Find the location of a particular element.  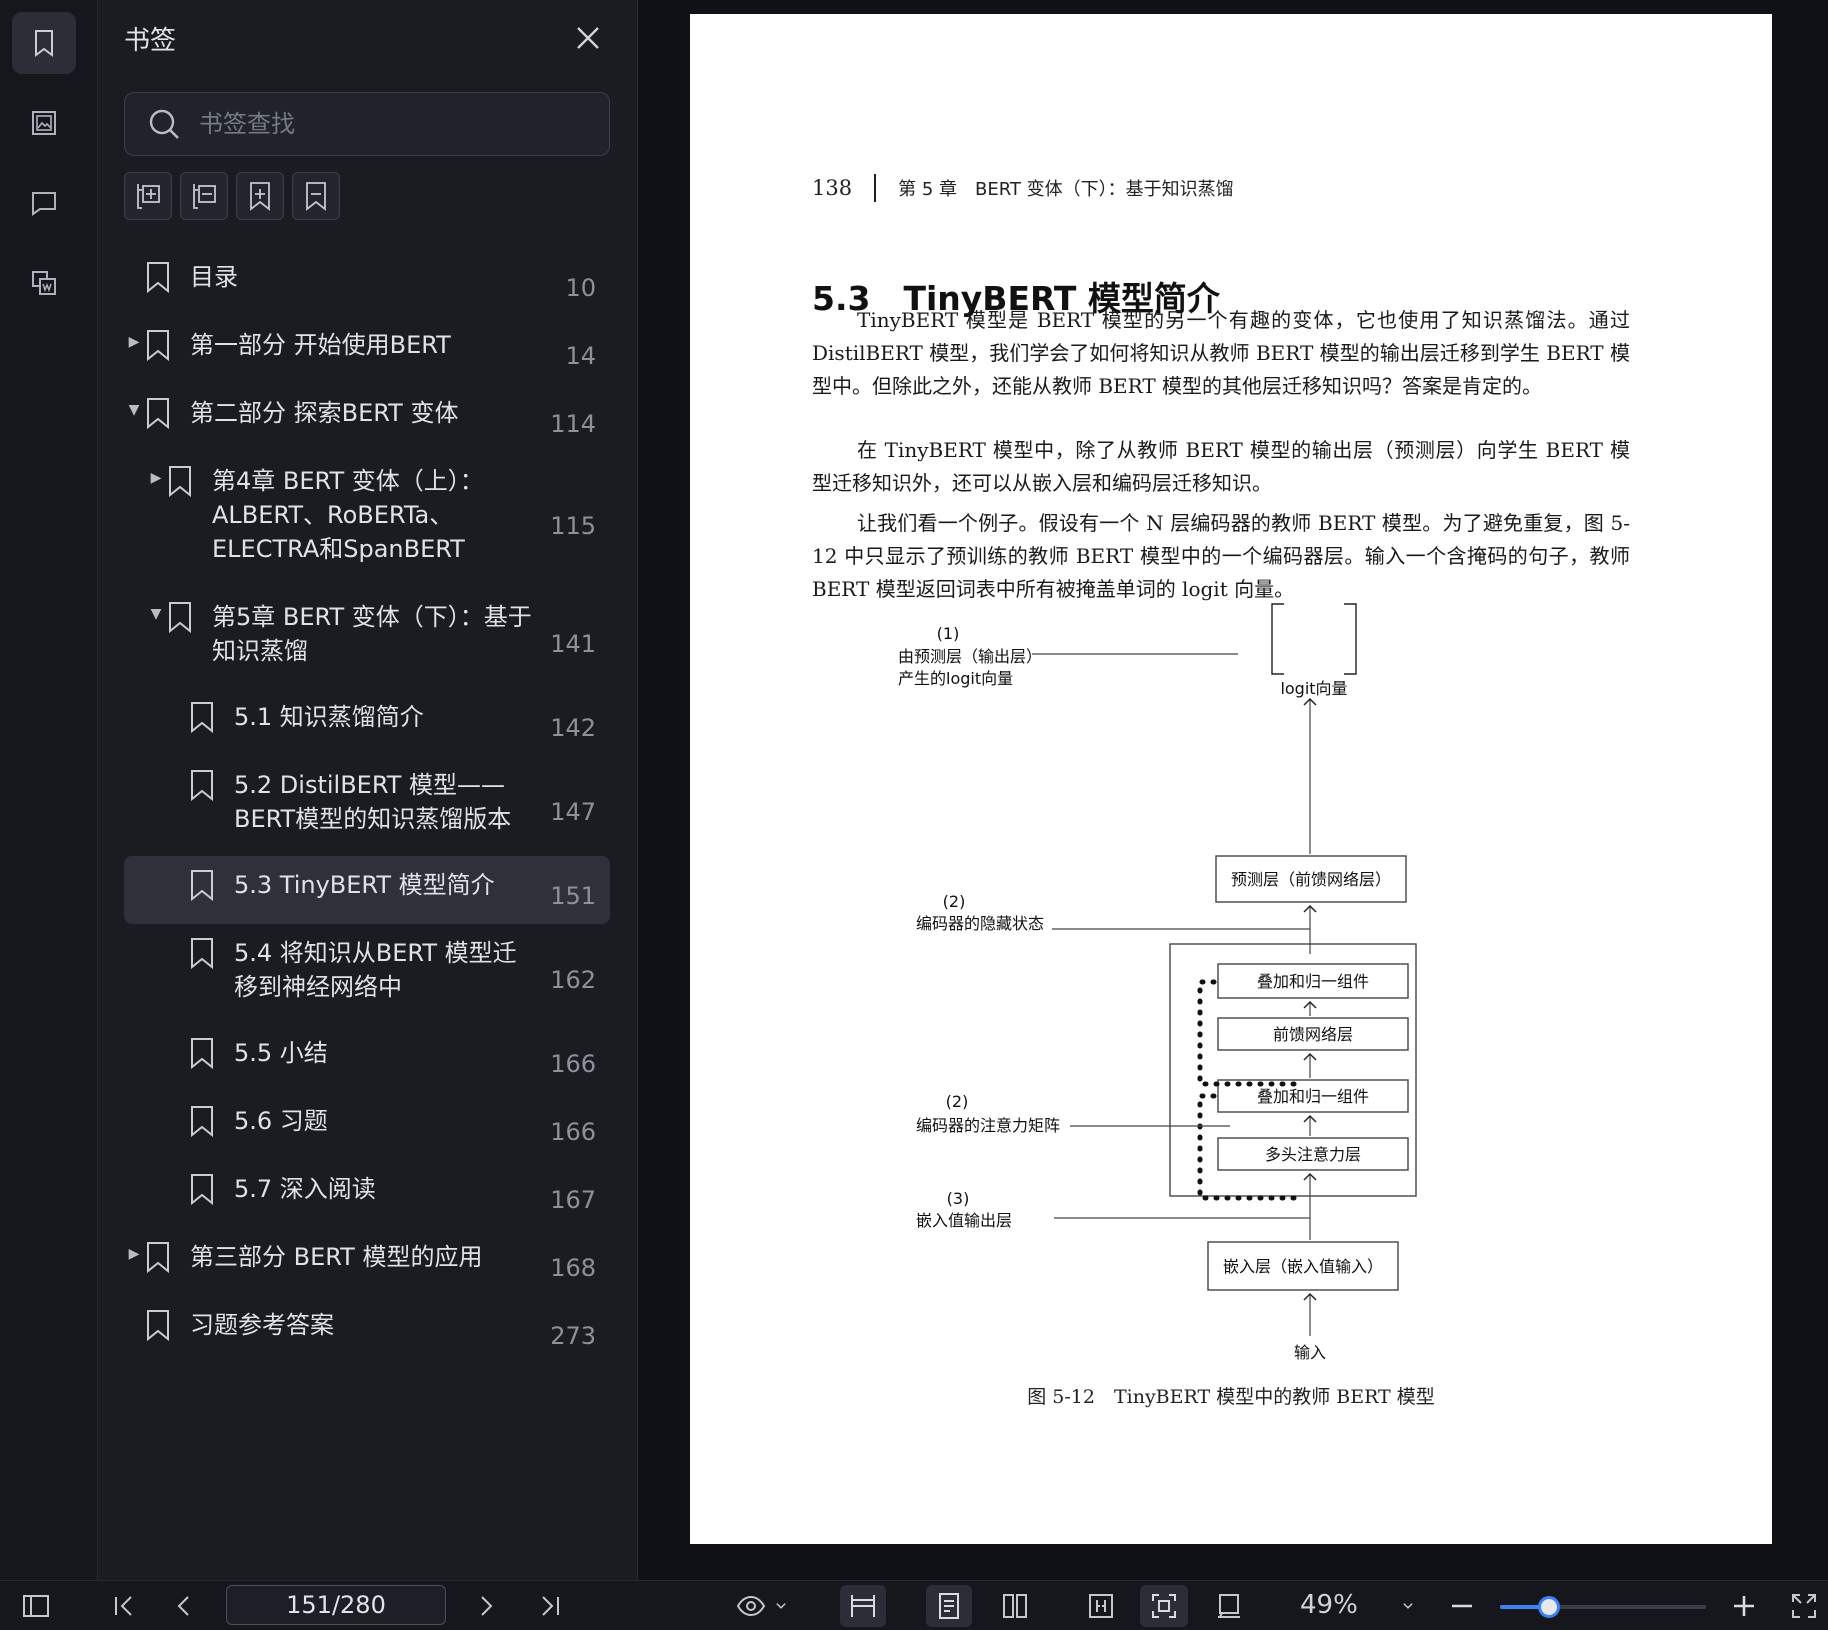

first-page-icon is located at coordinates (123, 1606).